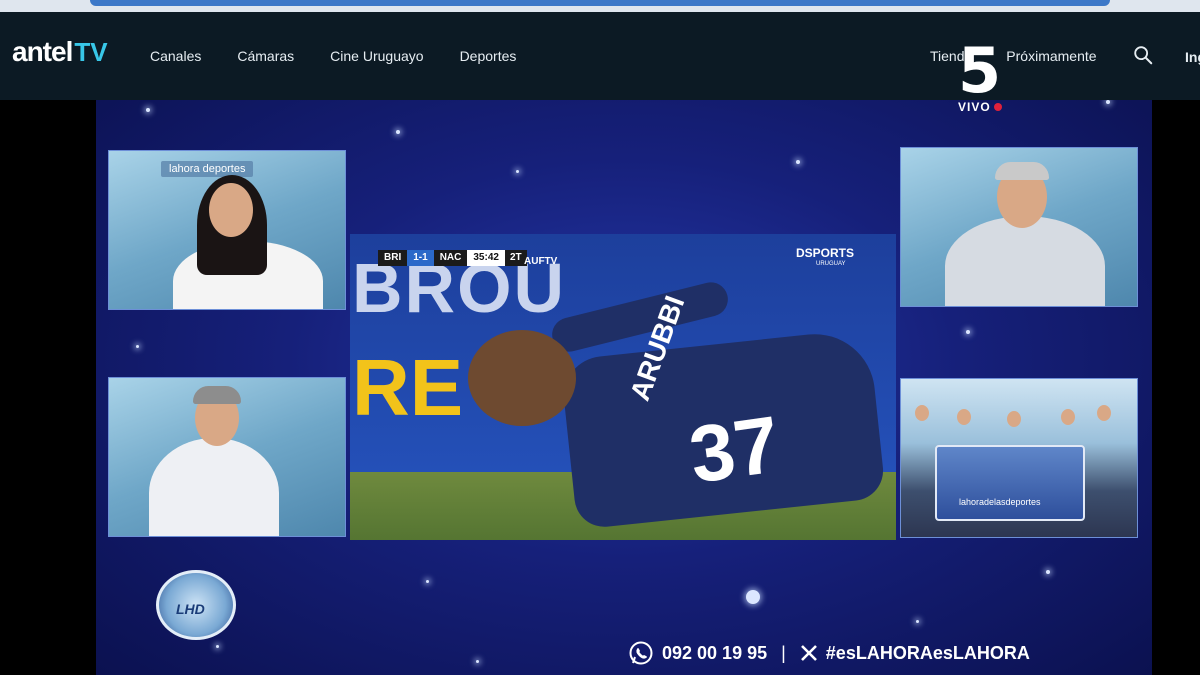 The image size is (1200, 675). I want to click on panel-studio-wide-shot: lahoradelasdeportes, so click(1019, 458).